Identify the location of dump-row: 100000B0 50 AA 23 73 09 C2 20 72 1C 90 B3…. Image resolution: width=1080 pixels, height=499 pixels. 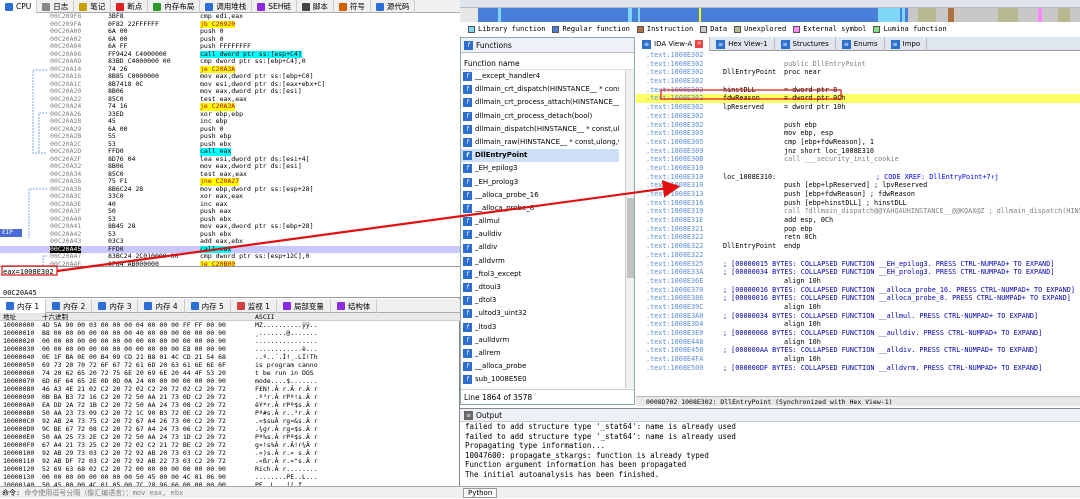
(230, 413).